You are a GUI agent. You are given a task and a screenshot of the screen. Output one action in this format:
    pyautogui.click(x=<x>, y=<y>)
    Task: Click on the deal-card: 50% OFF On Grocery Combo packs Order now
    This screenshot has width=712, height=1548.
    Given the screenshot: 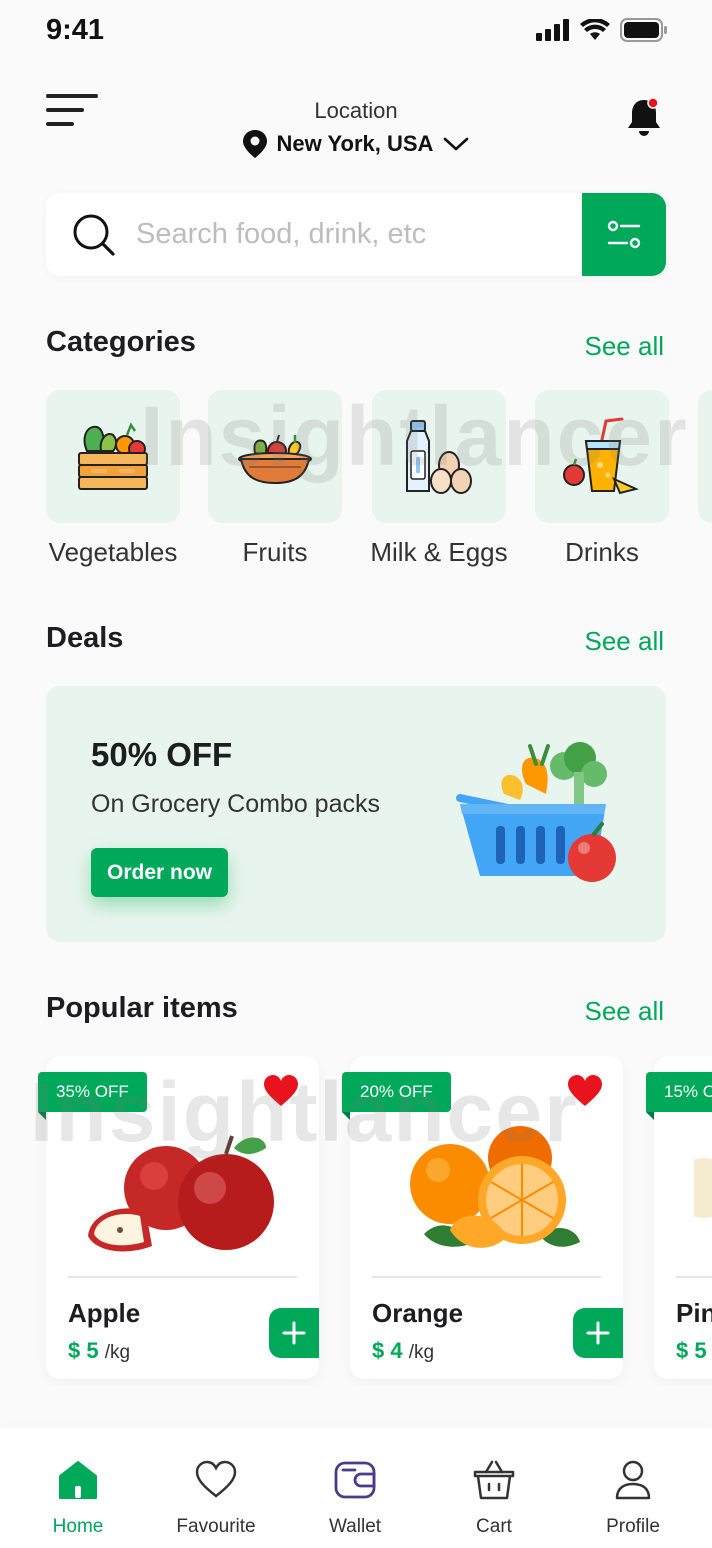 What is the action you would take?
    pyautogui.click(x=356, y=814)
    